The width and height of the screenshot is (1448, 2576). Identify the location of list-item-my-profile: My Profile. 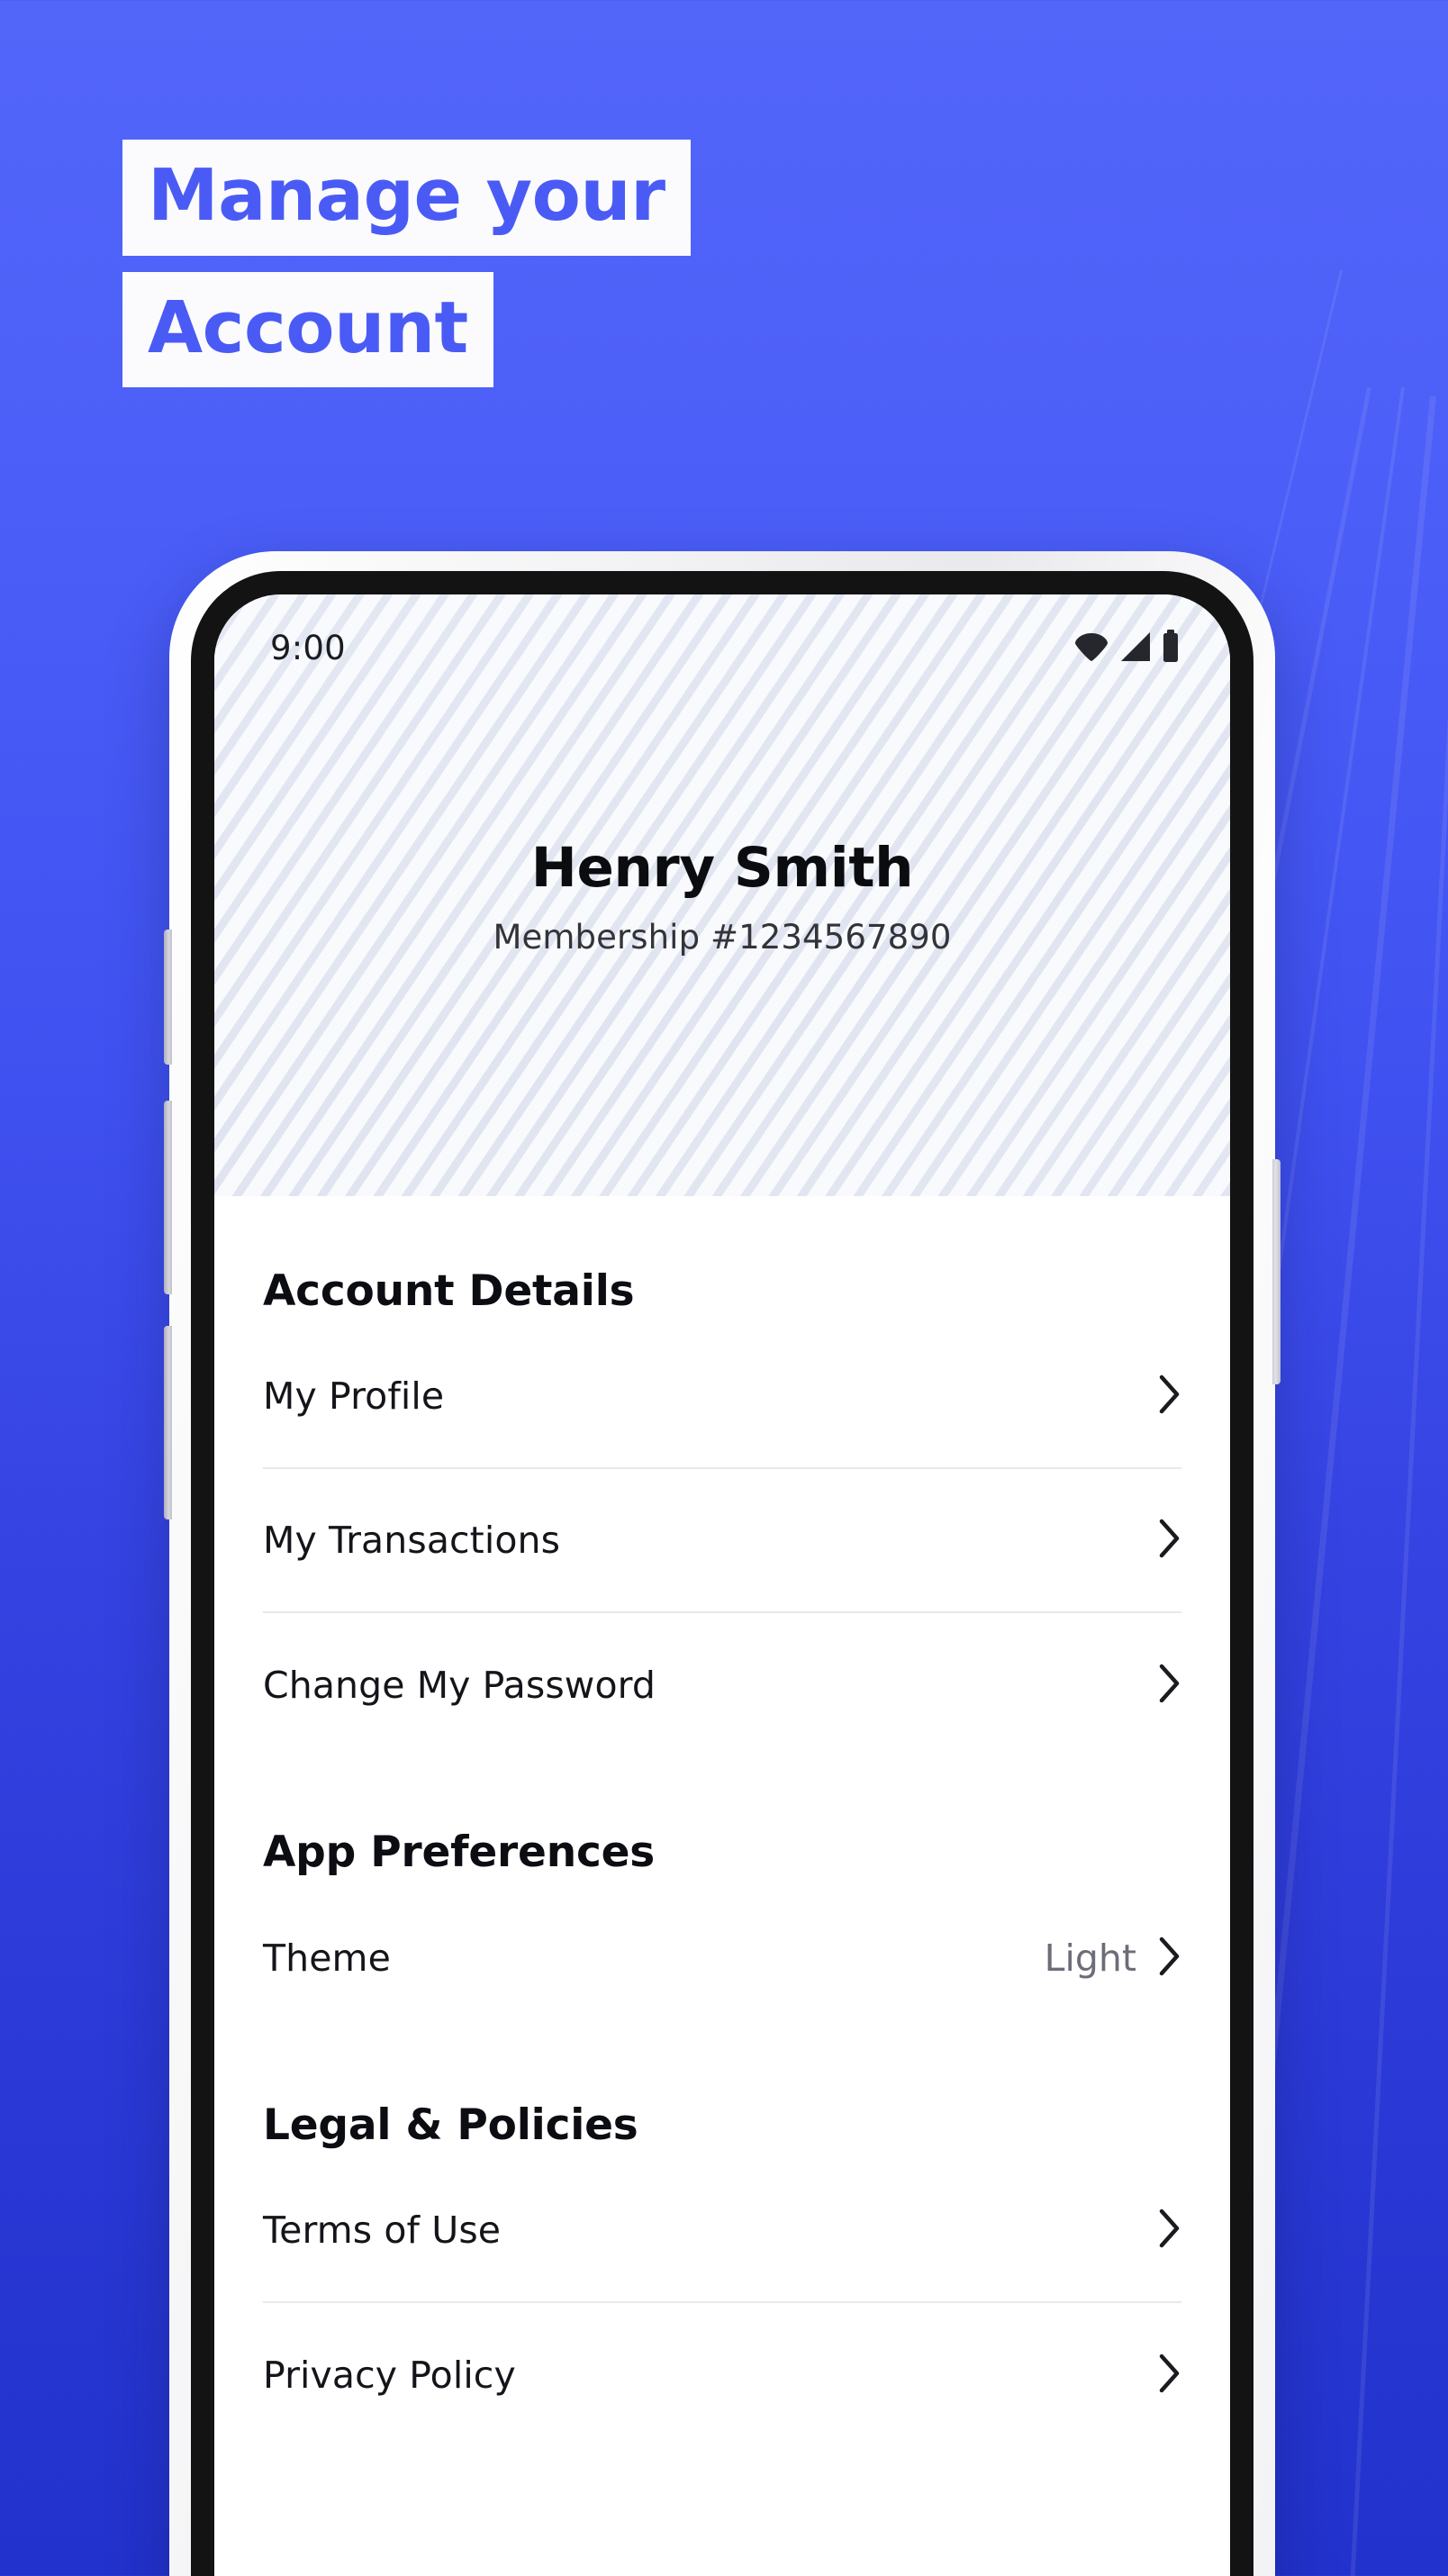
(722, 1397).